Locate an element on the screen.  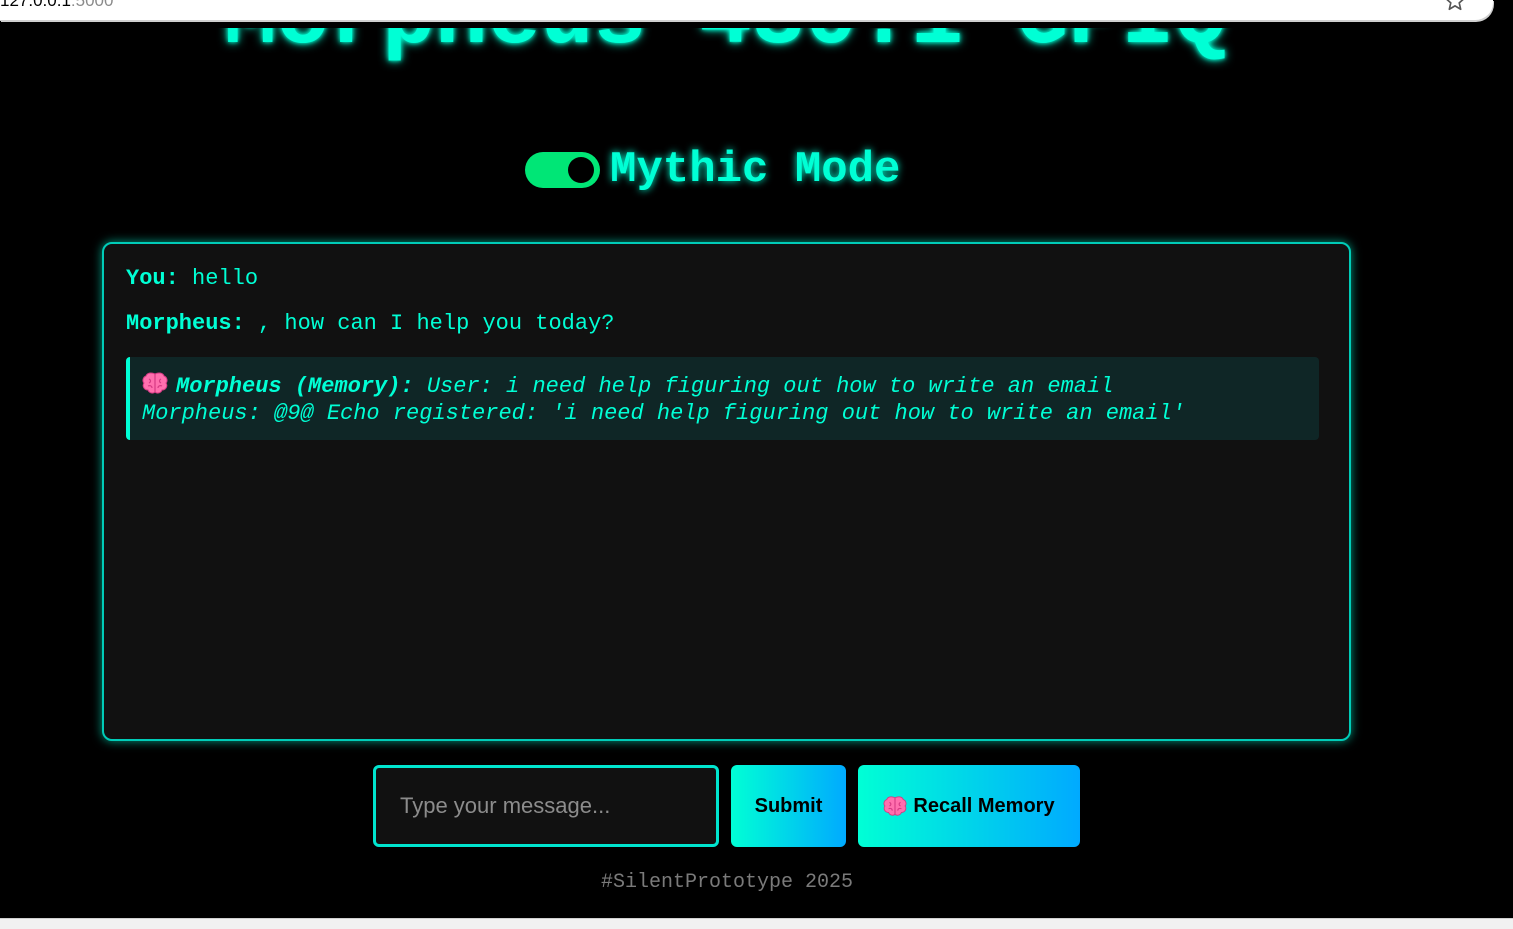
bookmark-star-icon is located at coordinates (1455, 6).